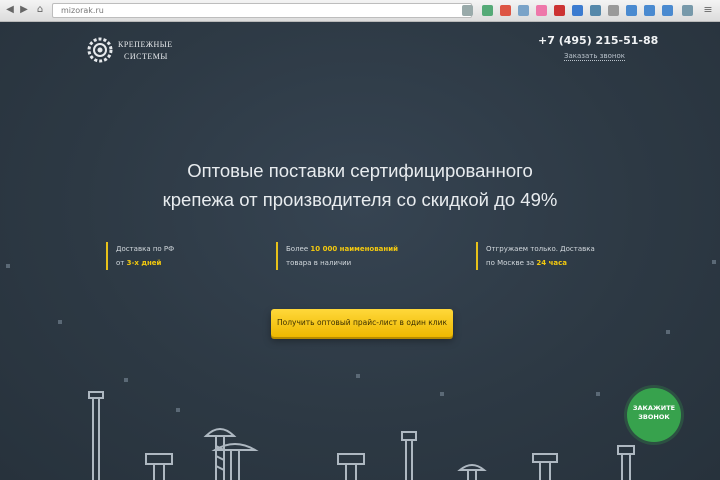 The height and width of the screenshot is (480, 720). What do you see at coordinates (262, 10) in the screenshot?
I see `address-bar: mizorak.ru` at bounding box center [262, 10].